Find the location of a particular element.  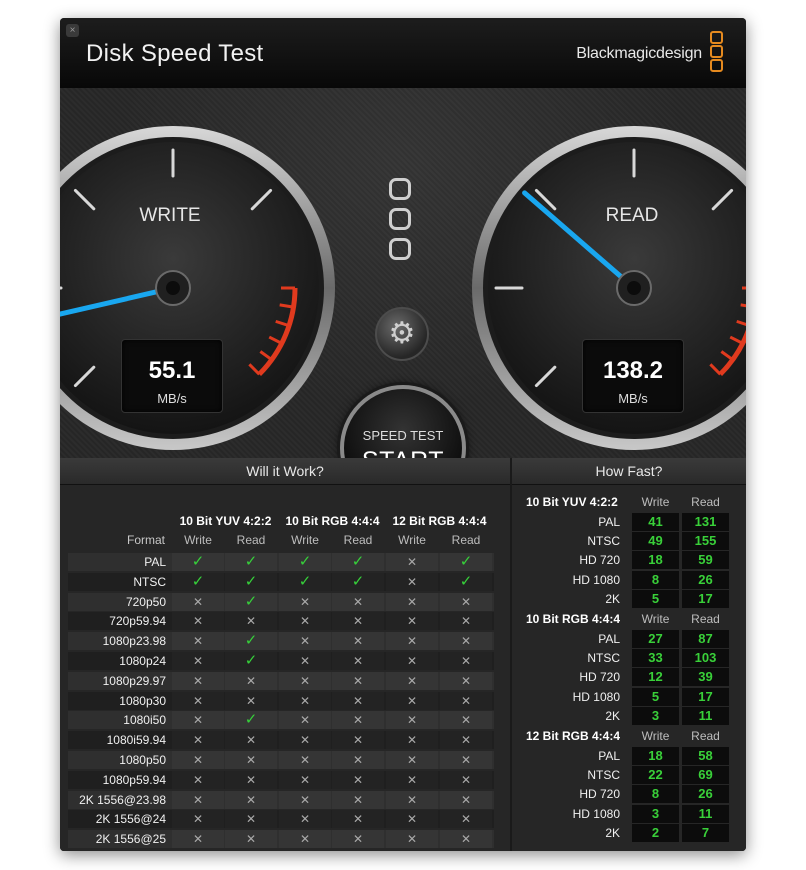

blackmagic-logo-icon is located at coordinates (716, 53).